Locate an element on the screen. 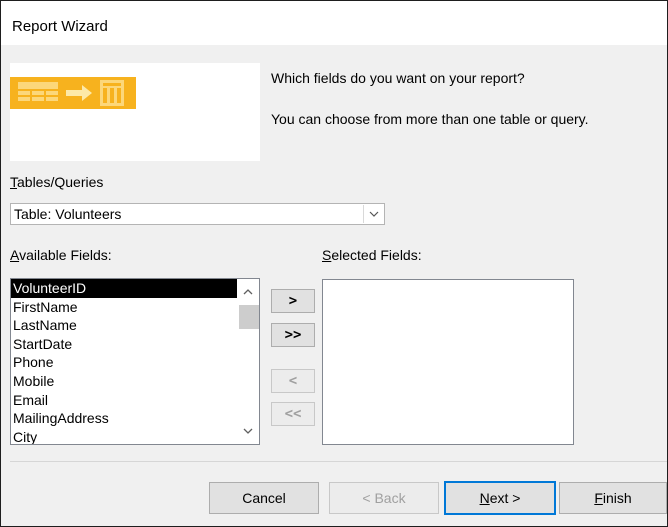 The width and height of the screenshot is (668, 527). tables-queries-value: Table: Volunteers is located at coordinates (68, 214).